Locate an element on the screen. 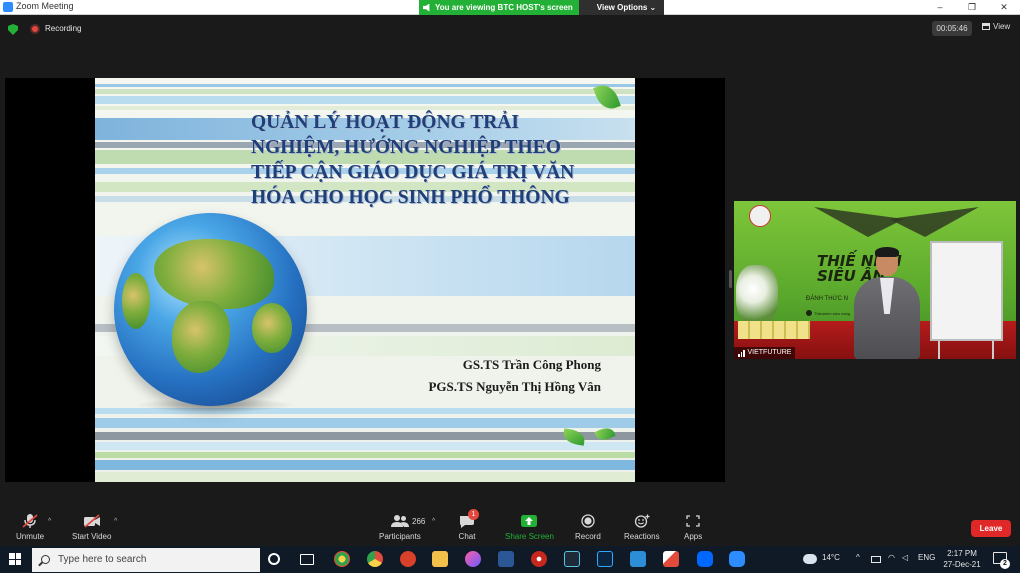 This screenshot has height=573, width=1020. task-view-icon is located at coordinates (307, 559).